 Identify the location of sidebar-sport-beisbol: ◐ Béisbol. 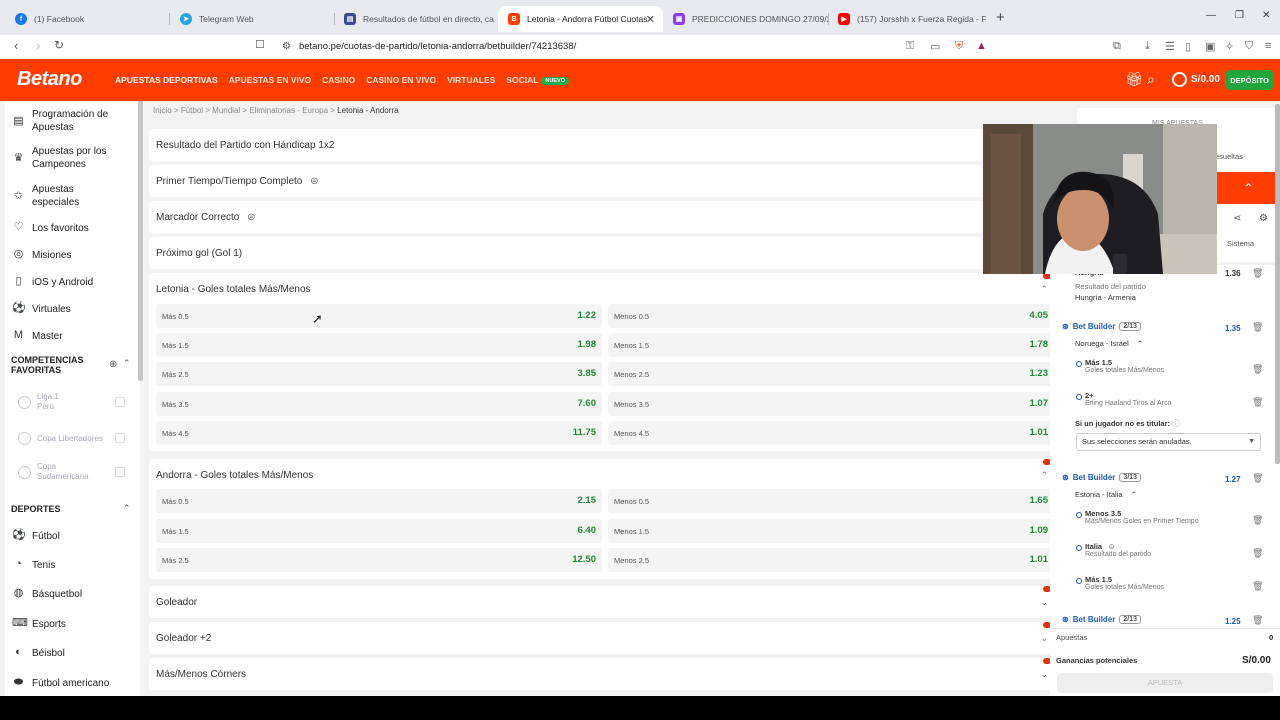
(72, 653).